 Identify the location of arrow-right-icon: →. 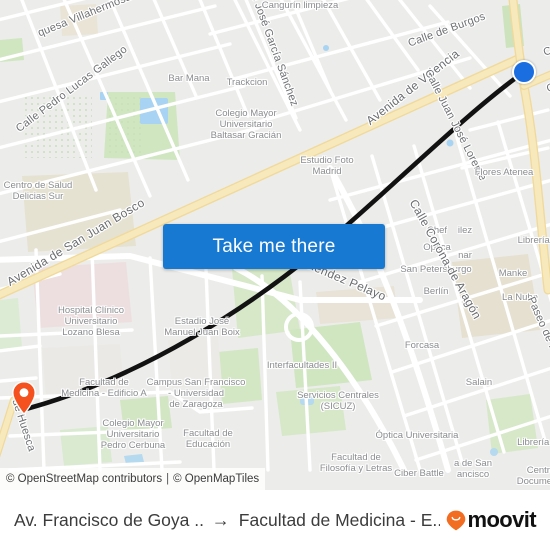
(220, 519).